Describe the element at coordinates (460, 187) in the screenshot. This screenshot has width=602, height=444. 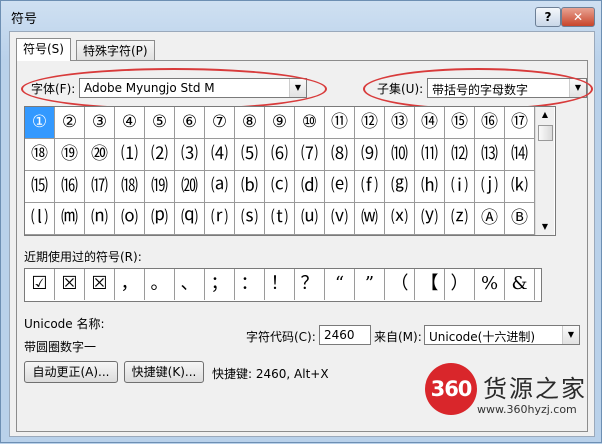
I see `symbol-cell: ⒤` at that location.